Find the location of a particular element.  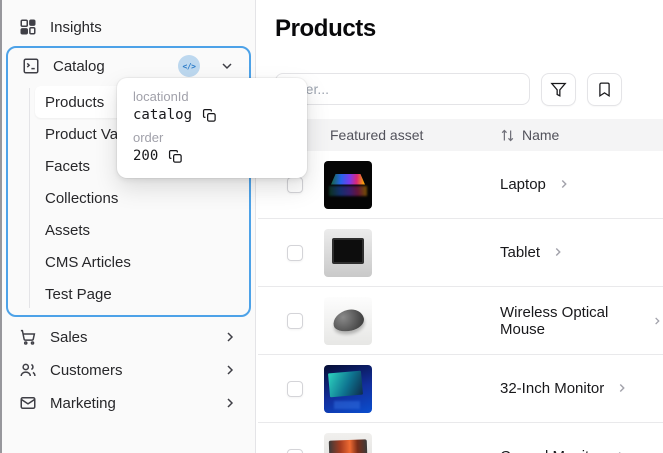

product-name-link: 32-Inch Monitor is located at coordinates (564, 388).